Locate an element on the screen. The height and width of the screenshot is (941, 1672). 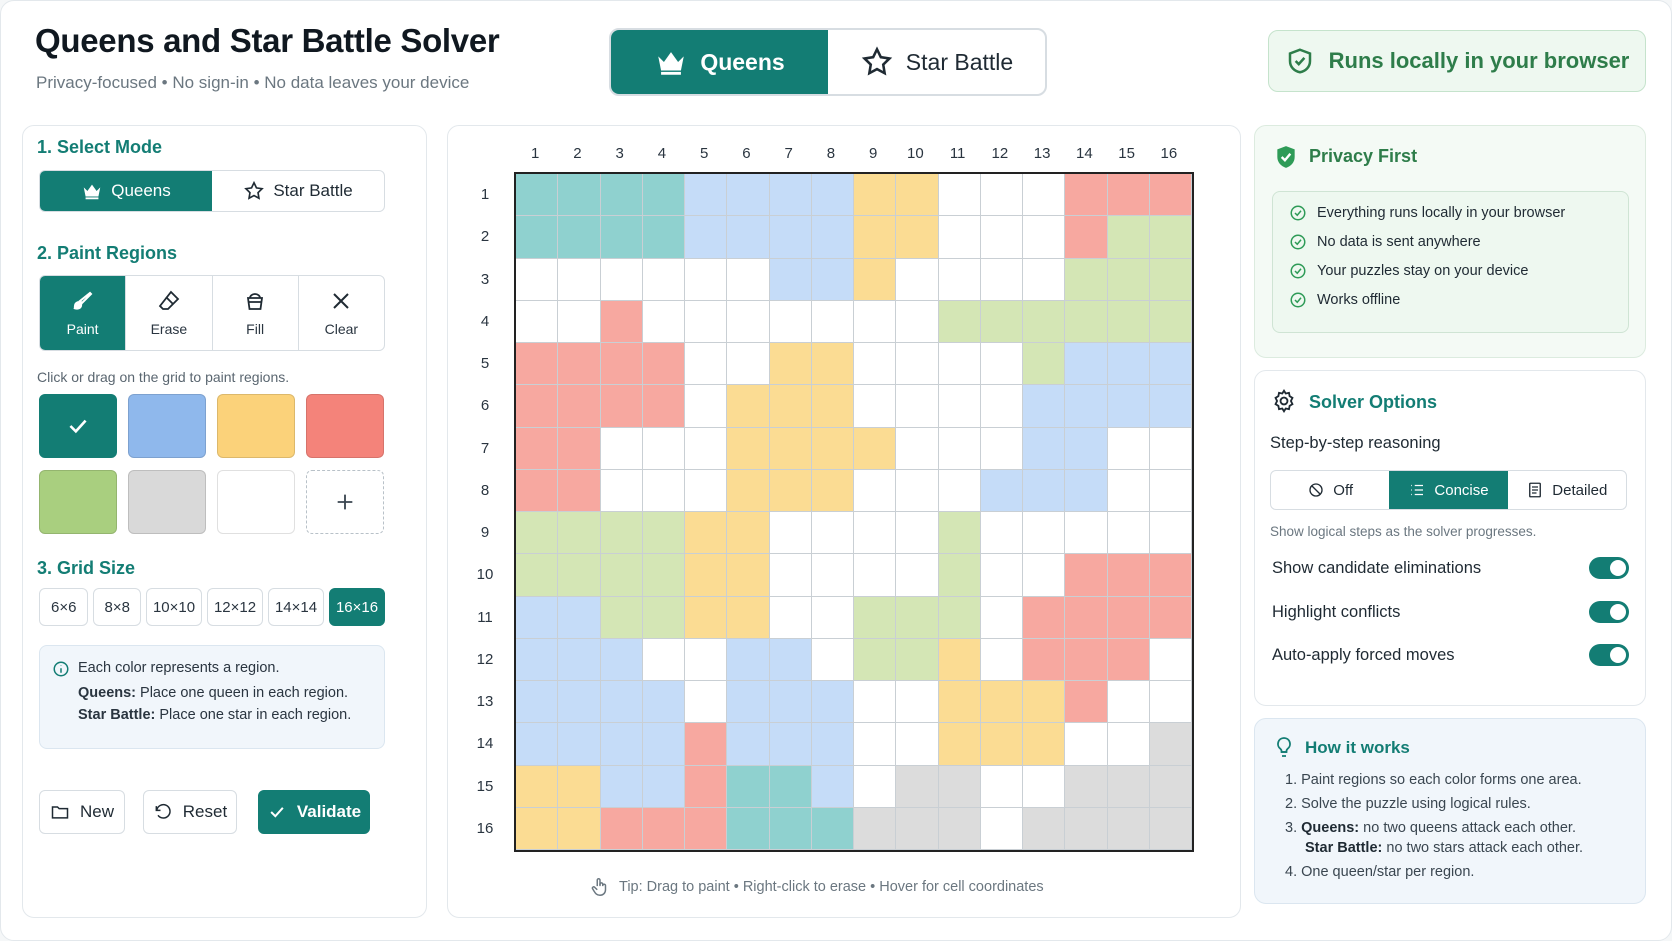
toggle-conflicts-switch is located at coordinates (1609, 612).